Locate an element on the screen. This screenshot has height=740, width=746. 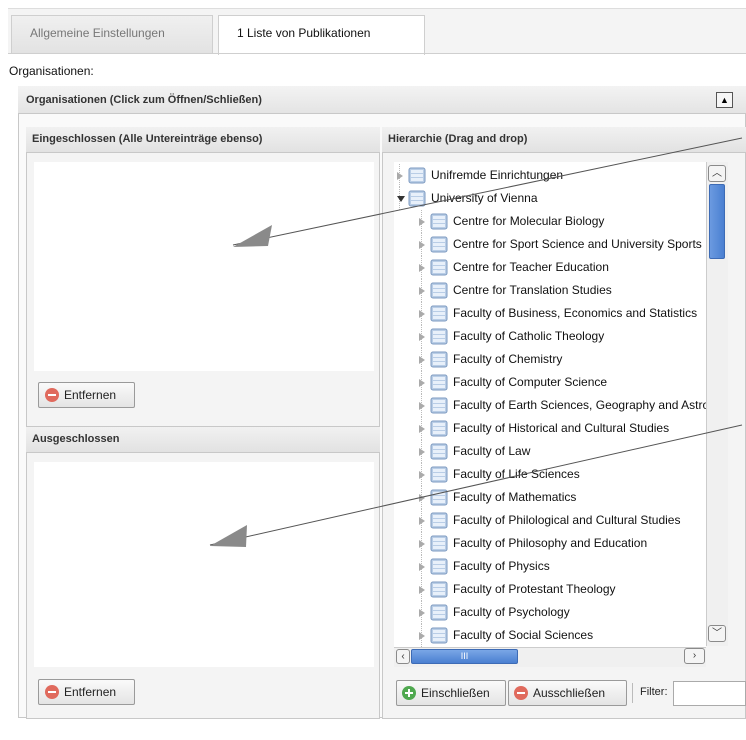
annotation-arrow-include is located at coordinates (487, 191).